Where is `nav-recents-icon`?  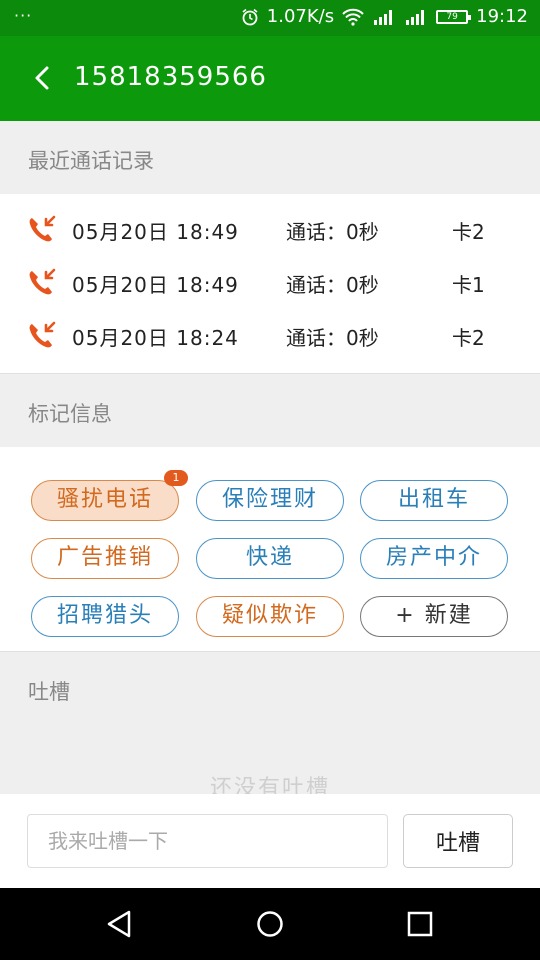 nav-recents-icon is located at coordinates (420, 924).